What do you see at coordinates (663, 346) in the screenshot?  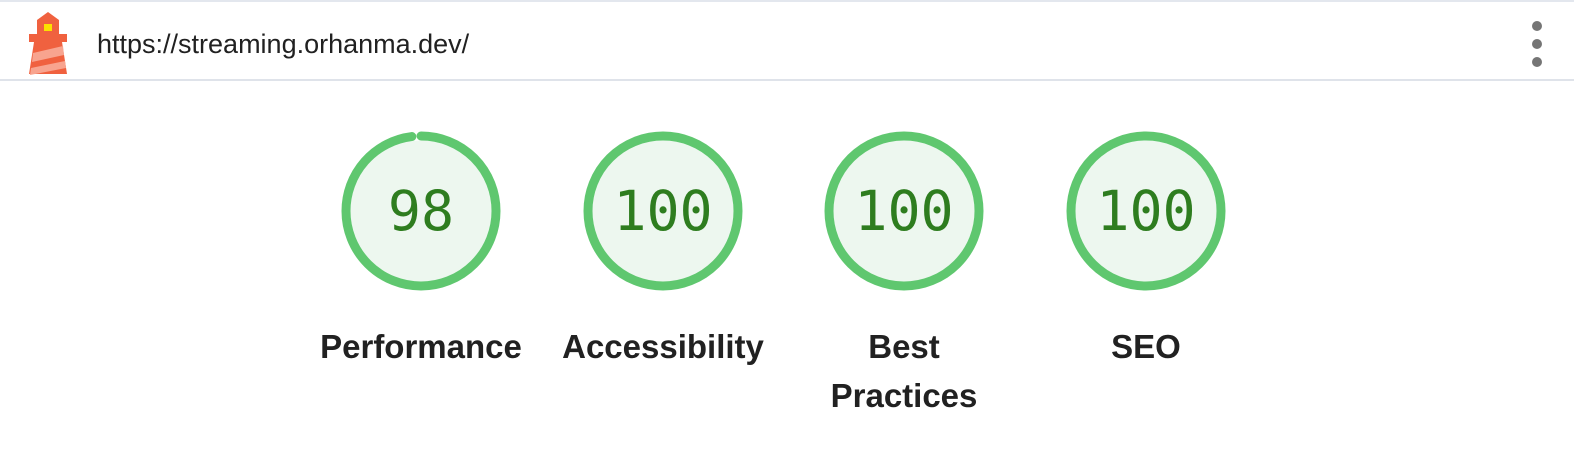 I see `gauge-label: Accessibility` at bounding box center [663, 346].